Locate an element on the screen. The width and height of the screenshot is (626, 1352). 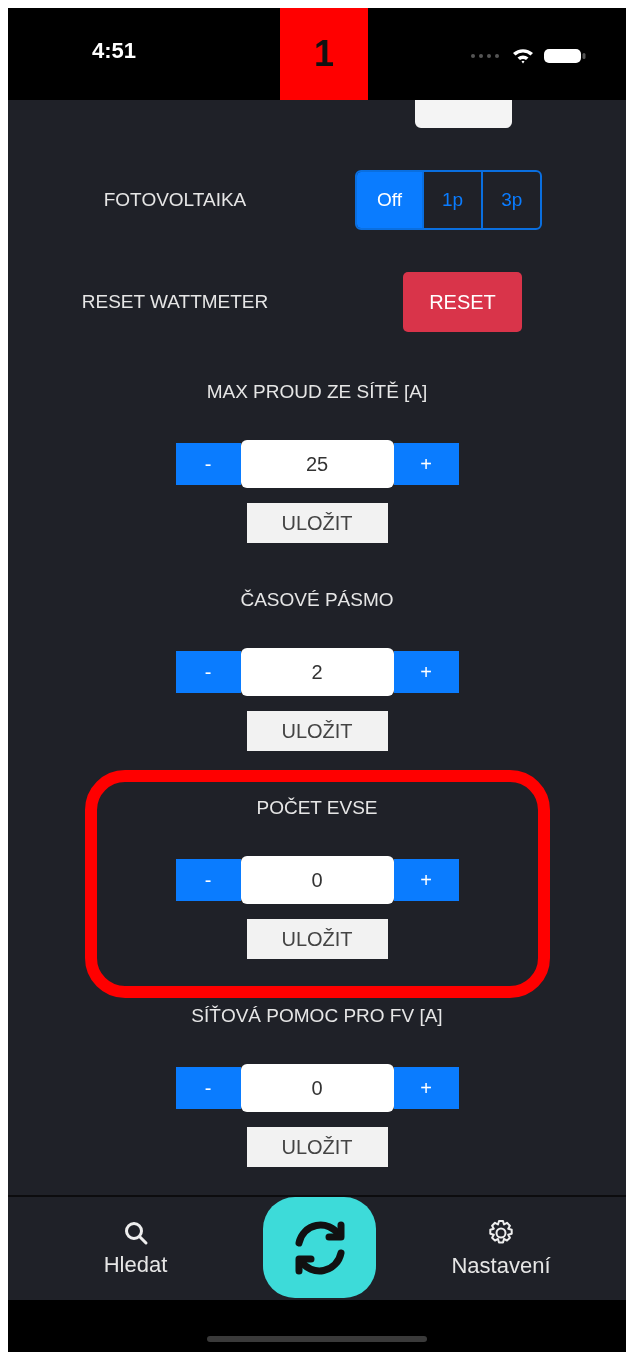
setting-label: RESET WATTMETER is located at coordinates (175, 302).